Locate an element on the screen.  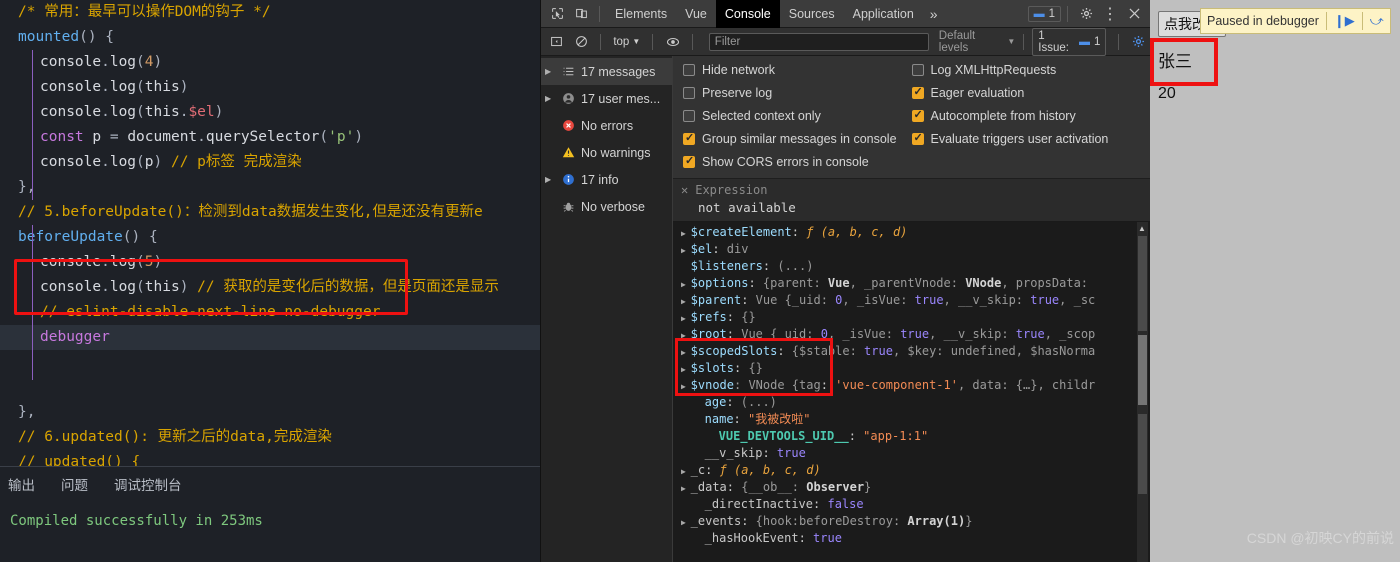
issues-counter-button: ▬ 1 is located at coordinates (1044, 13).